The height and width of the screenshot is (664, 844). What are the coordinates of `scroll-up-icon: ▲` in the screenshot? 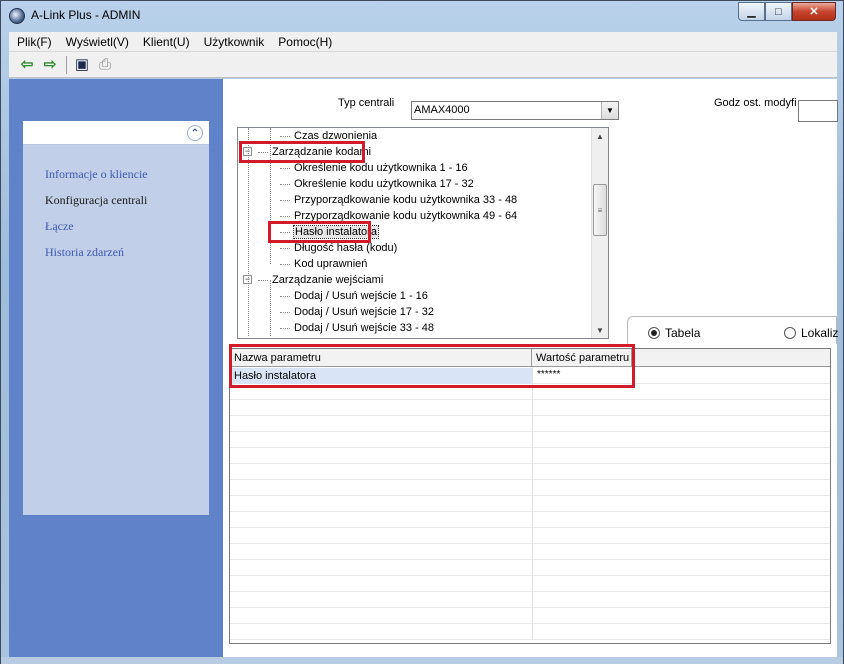 It's located at (600, 136).